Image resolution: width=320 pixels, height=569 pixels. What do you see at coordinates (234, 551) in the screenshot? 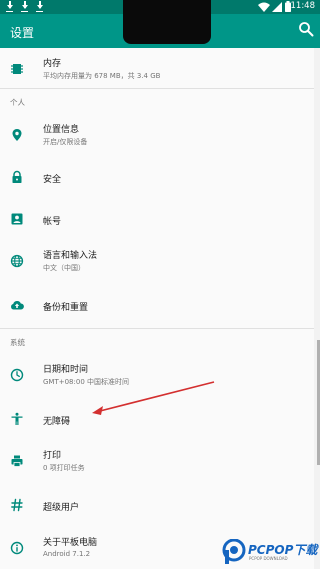
I see `pcpop-logo-icon` at bounding box center [234, 551].